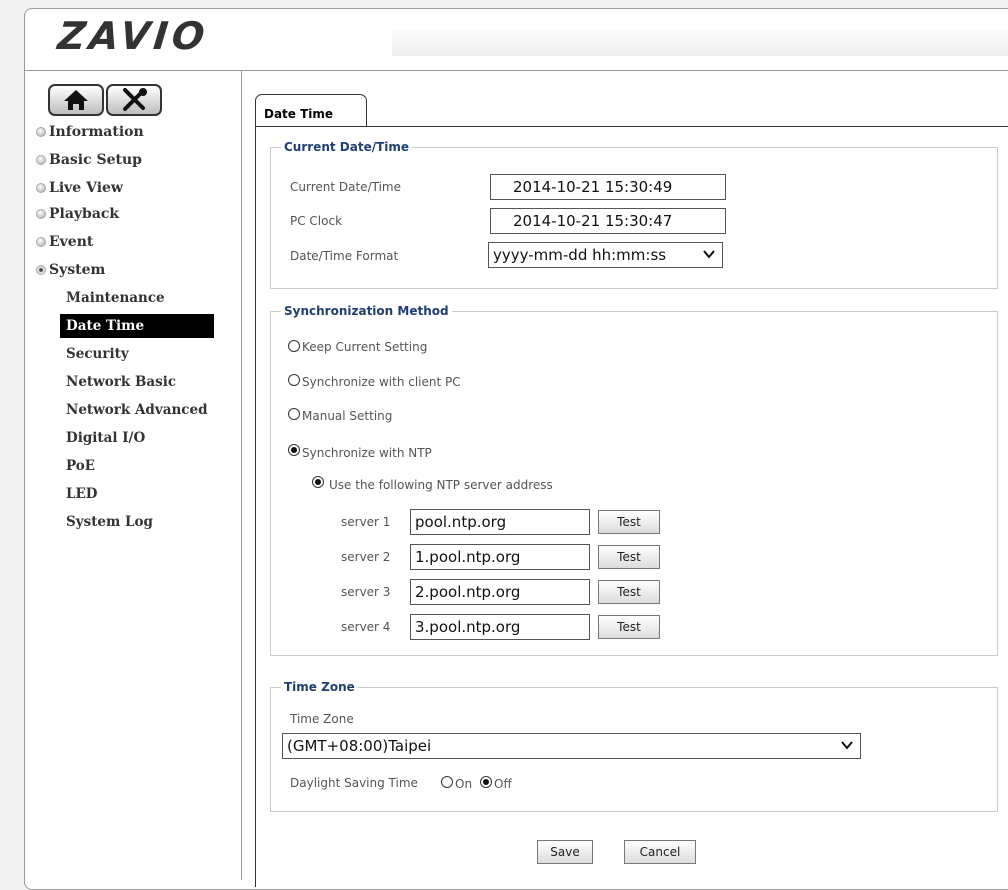 This screenshot has height=890, width=1008. I want to click on sidebar-item-system: System, so click(70, 270).